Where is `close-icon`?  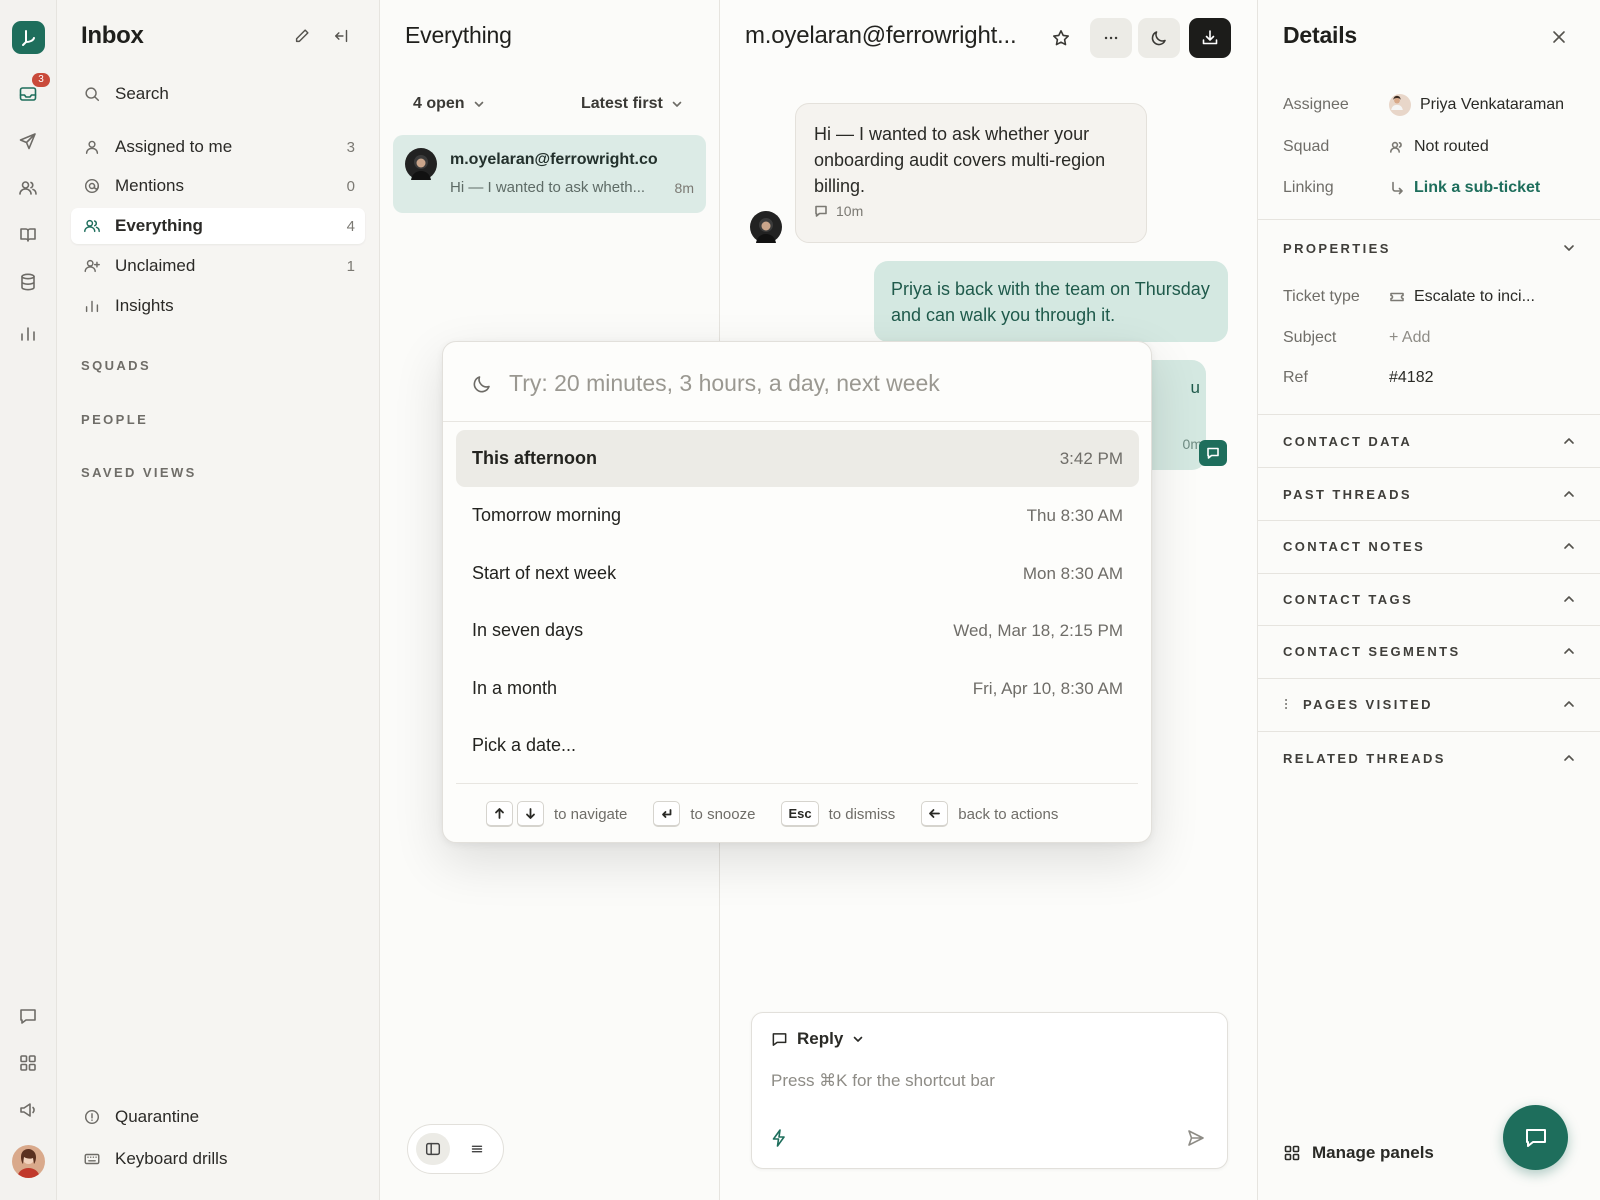 close-icon is located at coordinates (1559, 37).